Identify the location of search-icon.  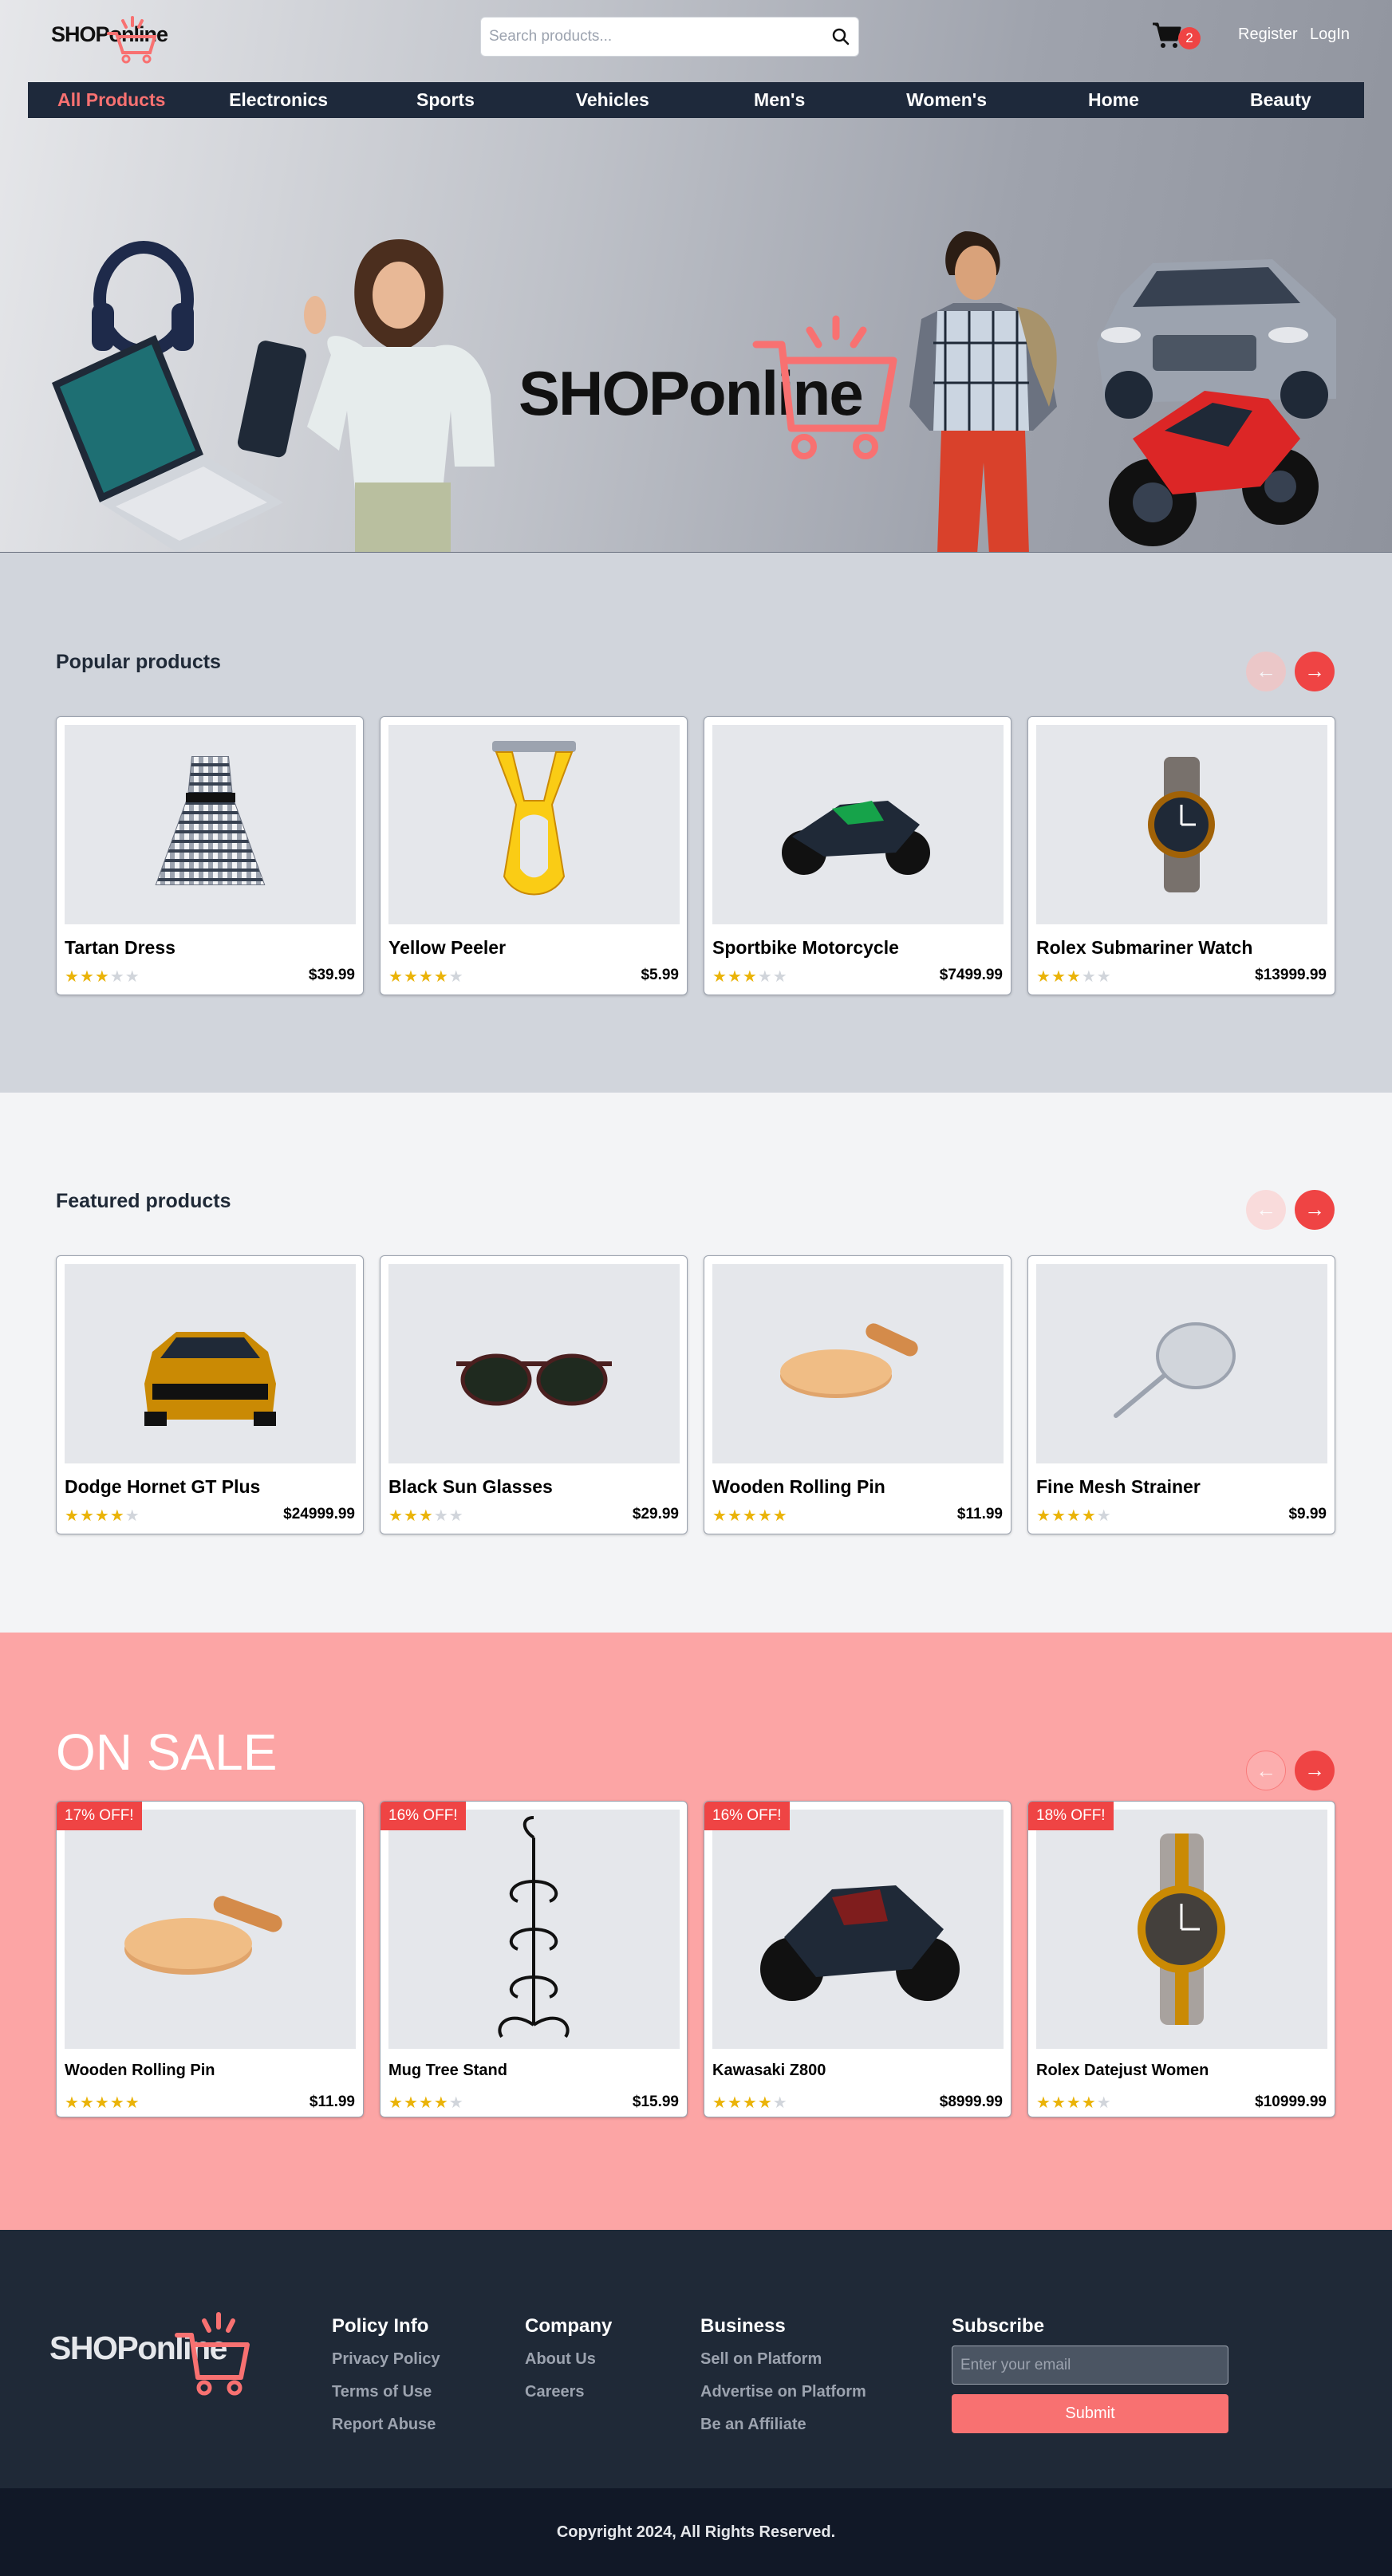
(840, 36).